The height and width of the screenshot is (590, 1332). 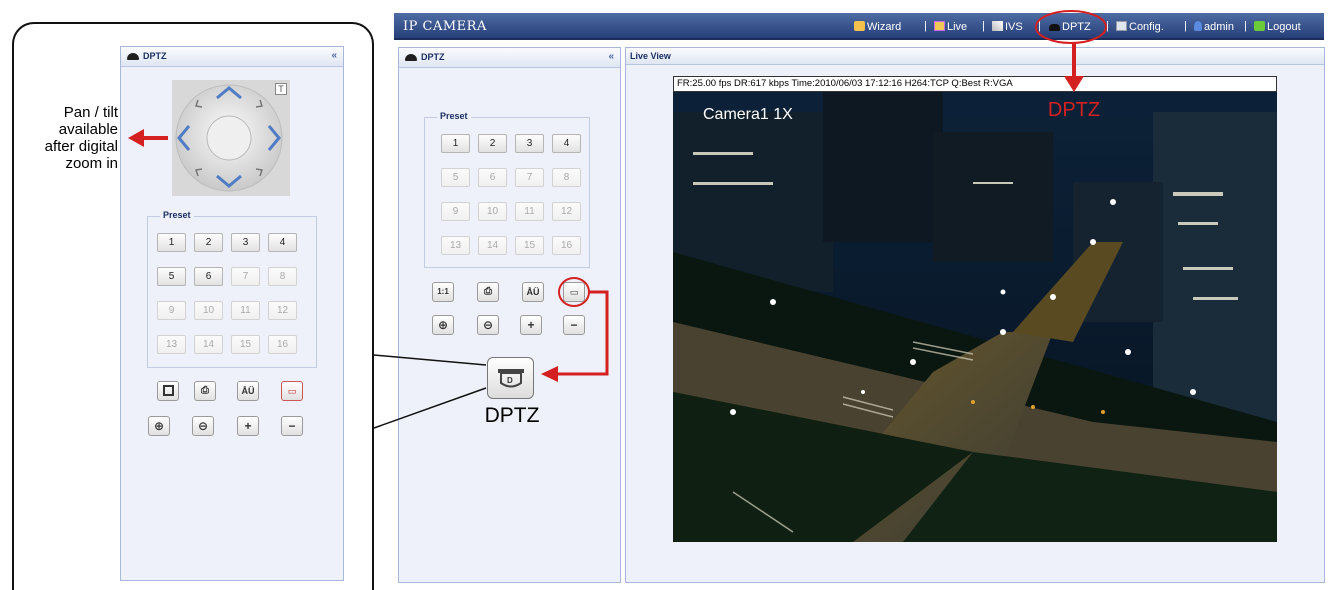 What do you see at coordinates (292, 391) in the screenshot?
I see `dptz-button-zoomed: ▭` at bounding box center [292, 391].